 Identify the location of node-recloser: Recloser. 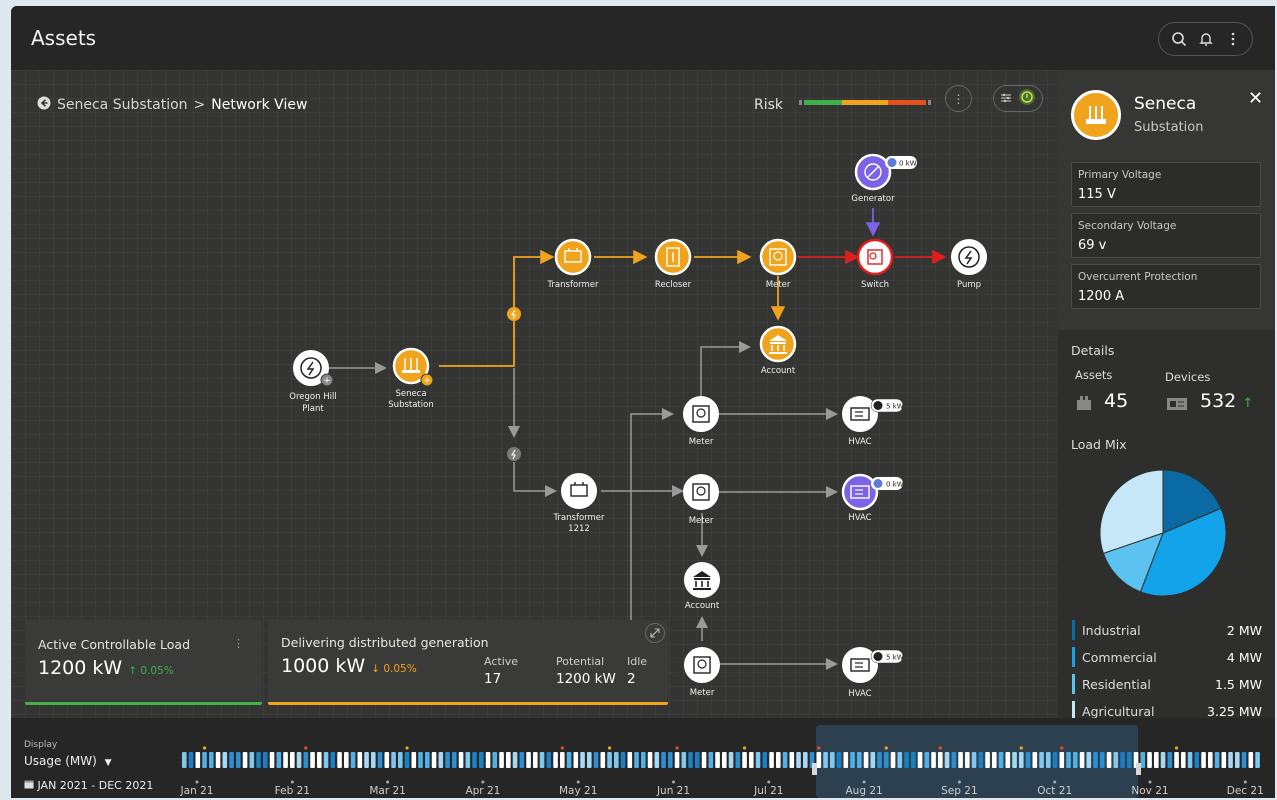
(673, 264).